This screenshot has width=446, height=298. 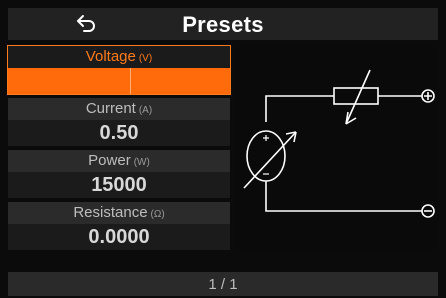 I want to click on page-indicator: 1 / 1, so click(x=223, y=284).